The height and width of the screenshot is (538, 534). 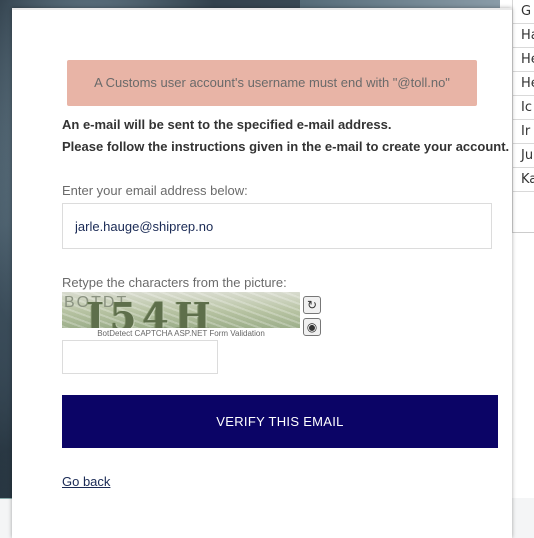 What do you see at coordinates (277, 226) in the screenshot?
I see `email-field` at bounding box center [277, 226].